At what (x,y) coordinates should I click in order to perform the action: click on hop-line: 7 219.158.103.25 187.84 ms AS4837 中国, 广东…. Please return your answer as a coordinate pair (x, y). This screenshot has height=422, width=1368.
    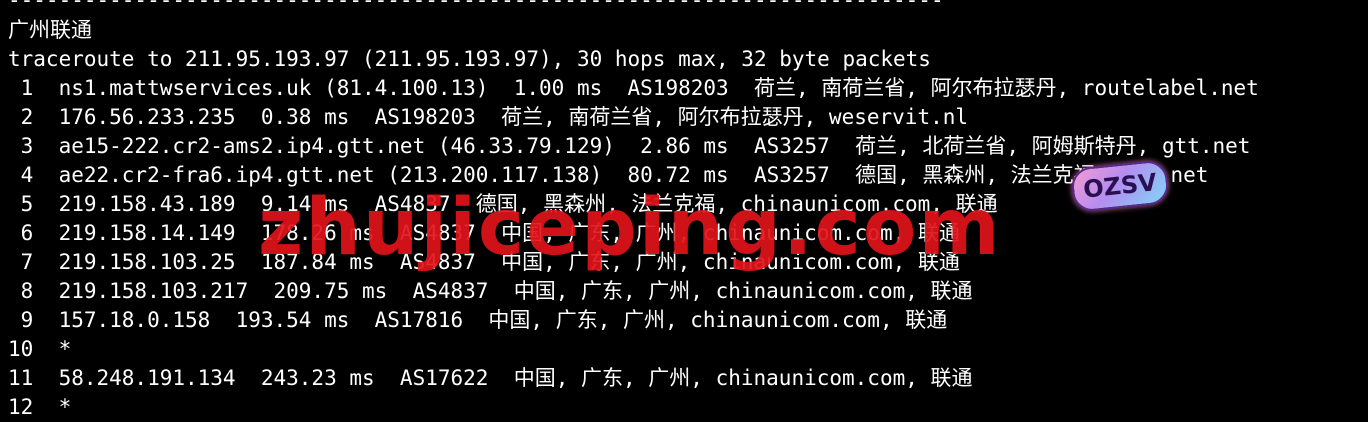
    Looking at the image, I should click on (484, 262).